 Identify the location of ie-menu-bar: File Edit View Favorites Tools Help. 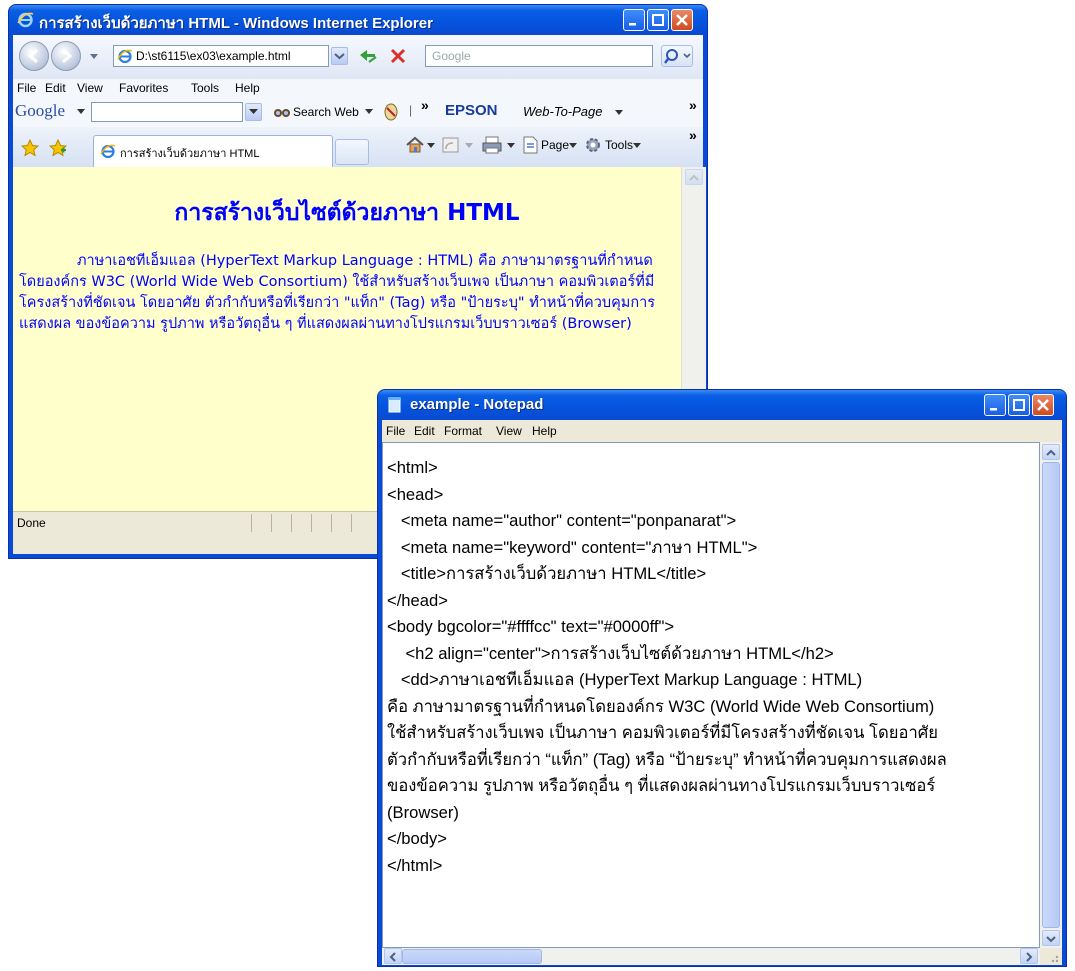
(358, 88).